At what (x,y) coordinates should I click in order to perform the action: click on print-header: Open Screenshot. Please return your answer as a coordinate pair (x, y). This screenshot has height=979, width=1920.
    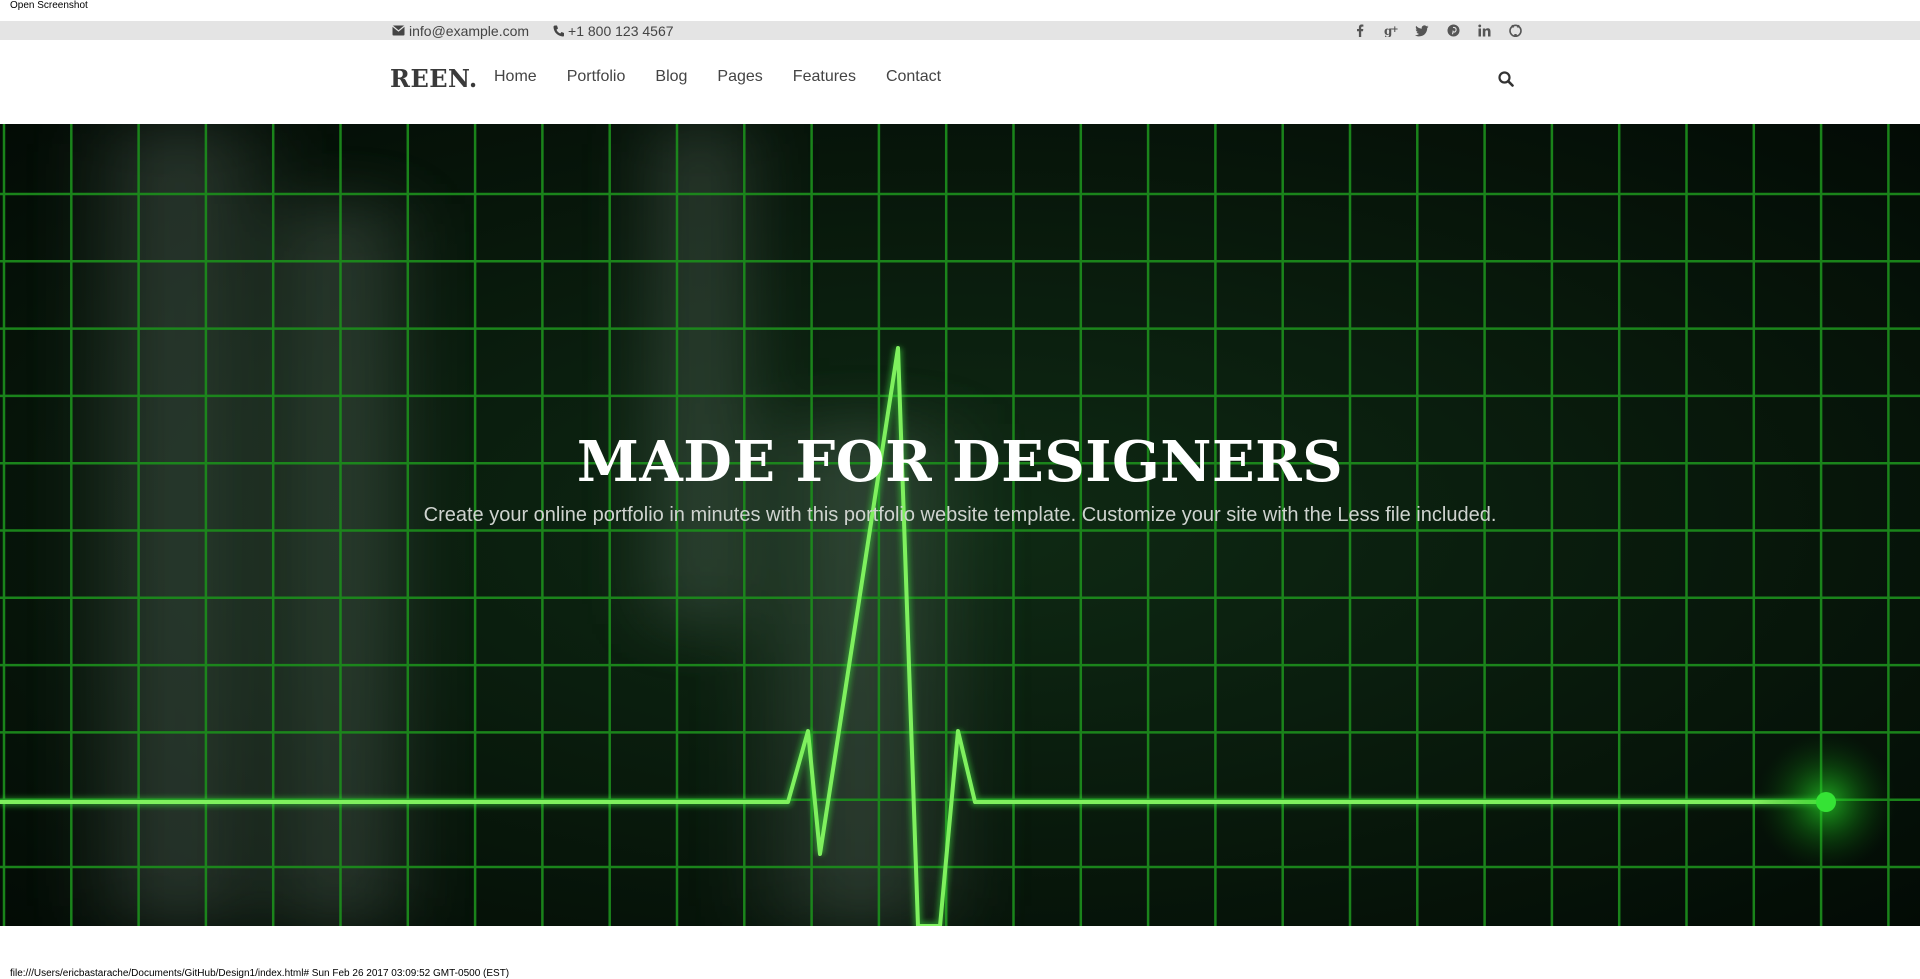
    Looking at the image, I should click on (49, 5).